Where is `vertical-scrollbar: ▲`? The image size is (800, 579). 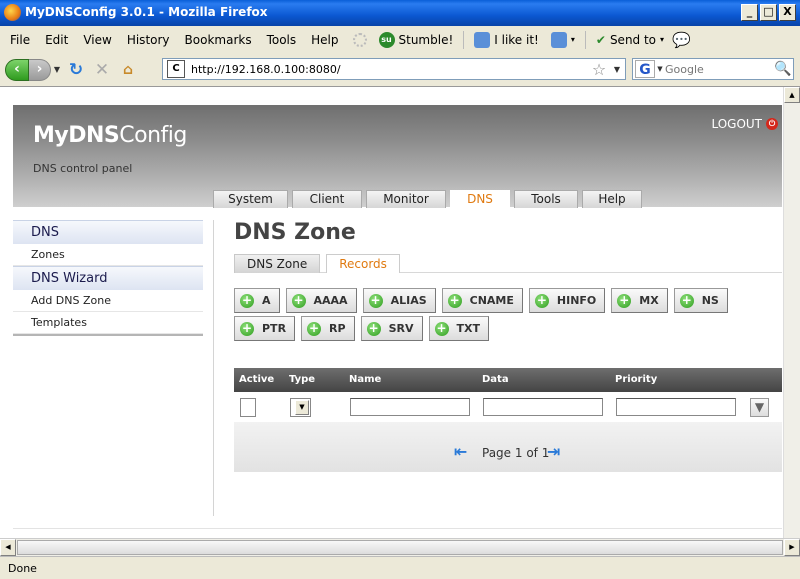
vertical-scrollbar: ▲ is located at coordinates (791, 312).